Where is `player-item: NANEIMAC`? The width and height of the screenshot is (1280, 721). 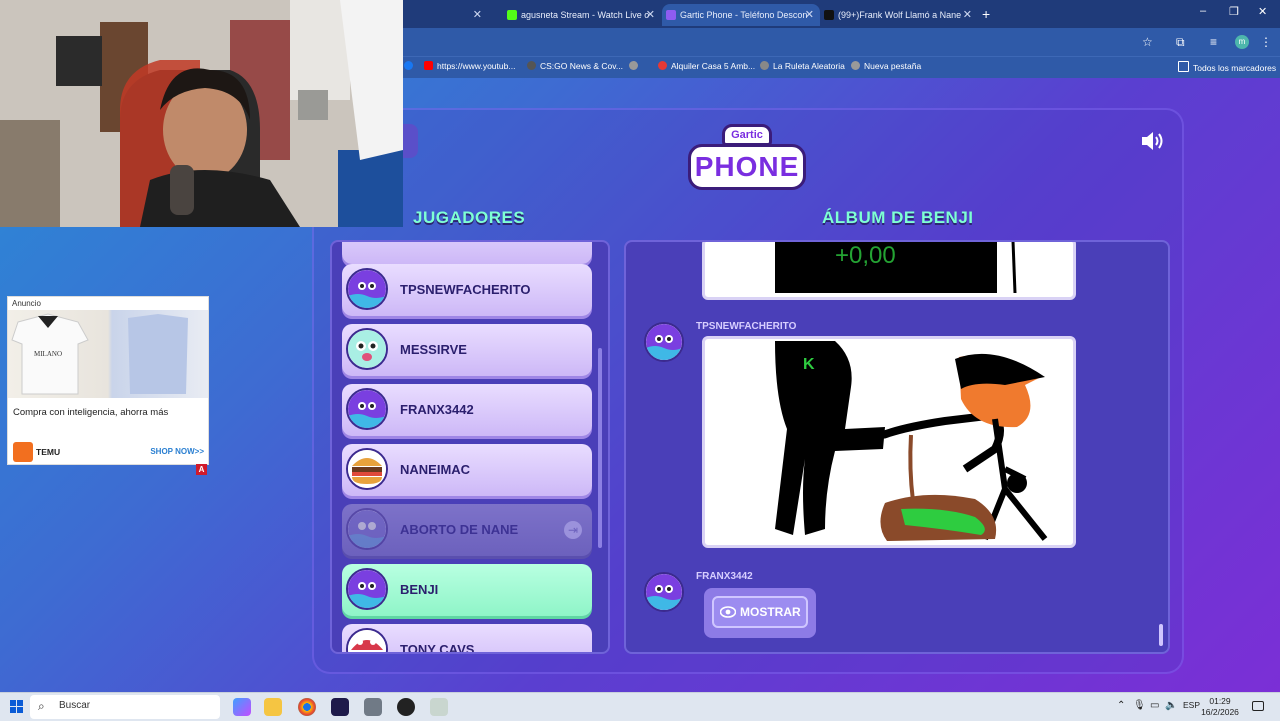 player-item: NANEIMAC is located at coordinates (467, 470).